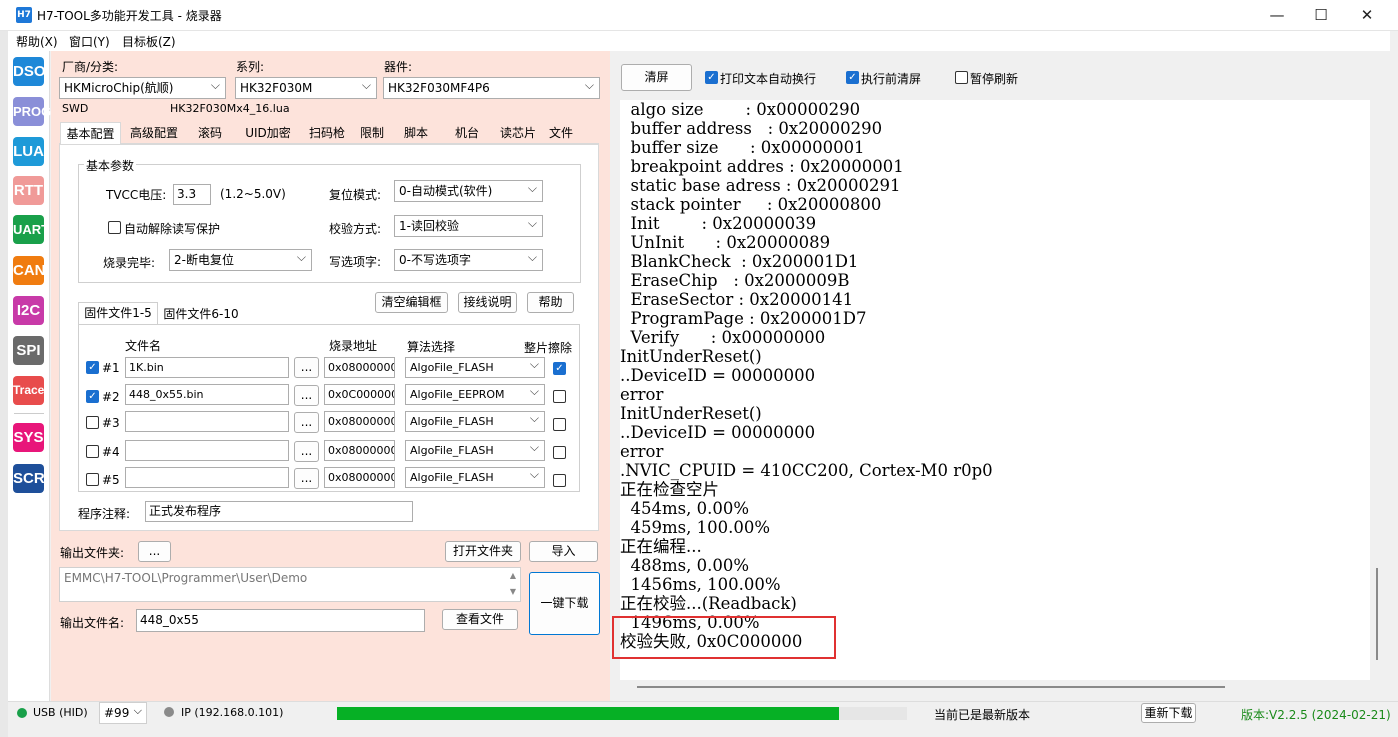  I want to click on file-5-address-input: 0x08000000, so click(359, 477).